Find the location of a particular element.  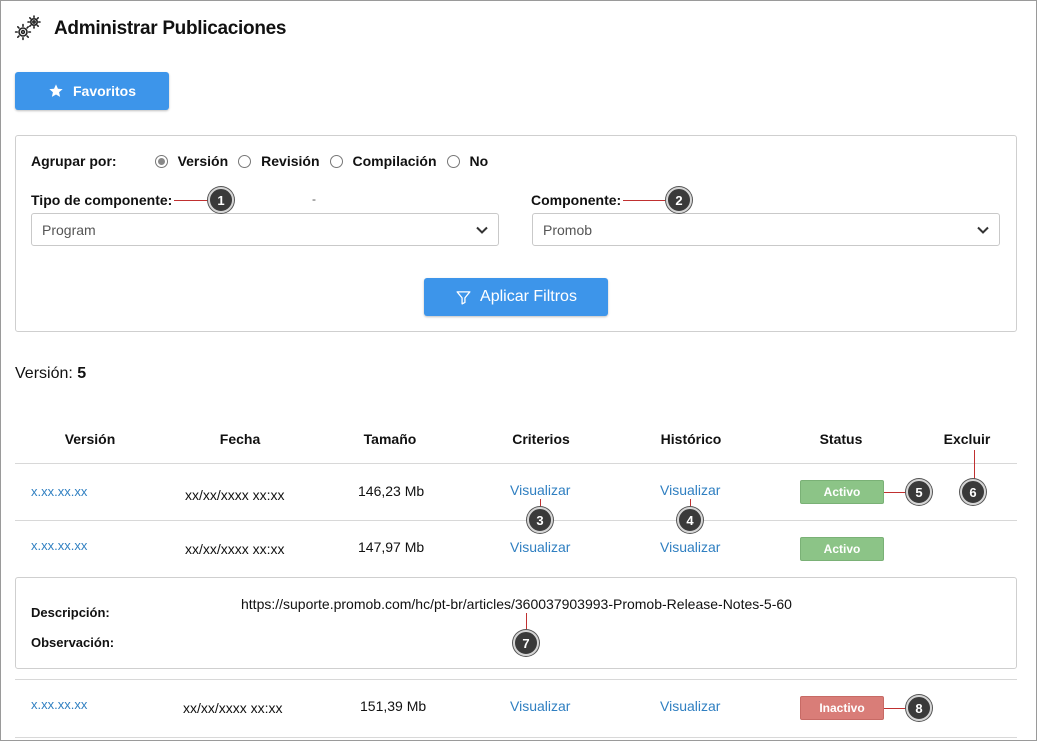

version-summary-label: Versión: is located at coordinates (44, 373).